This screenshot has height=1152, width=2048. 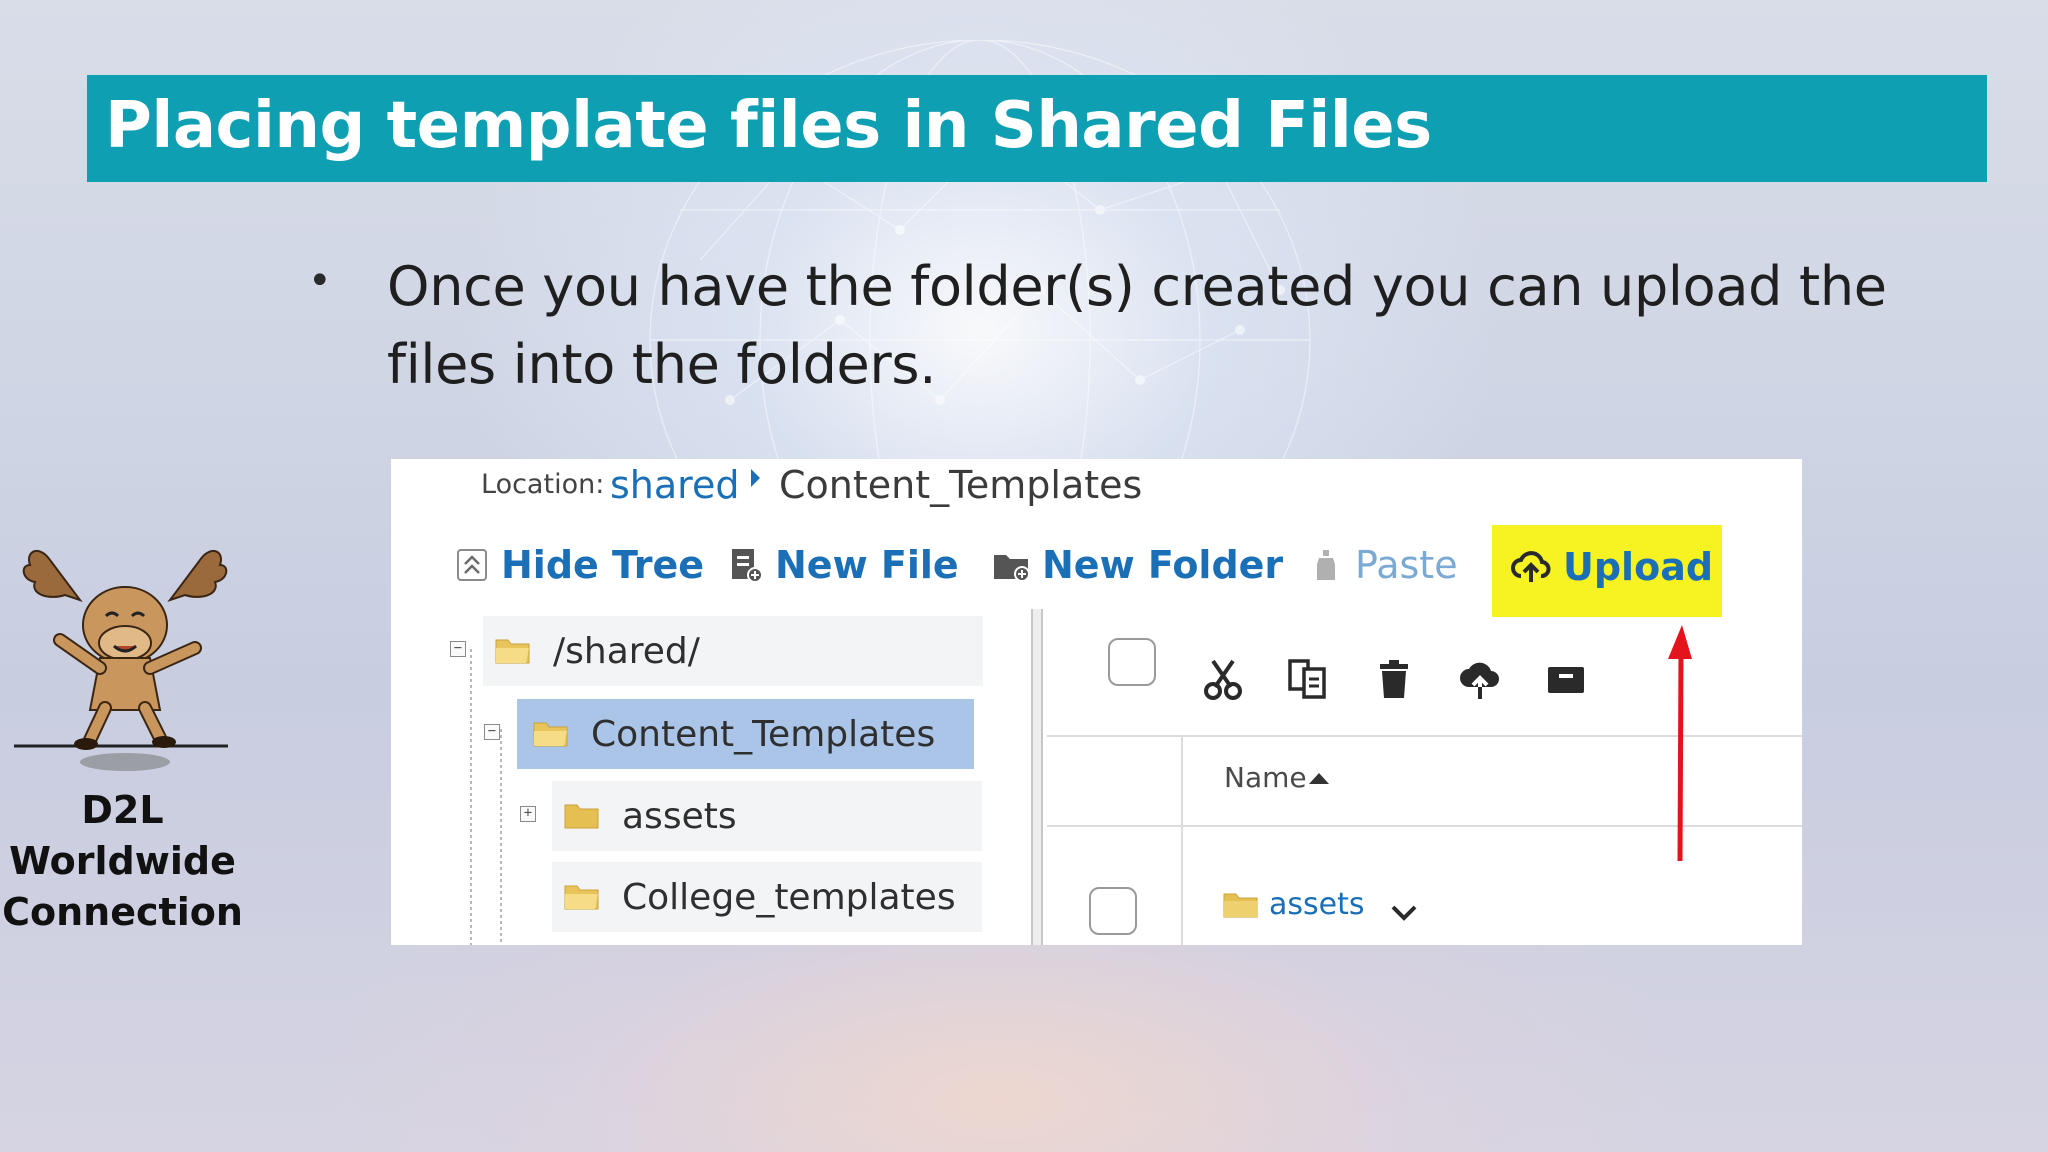 I want to click on breadcrumb-current-folder: Content_Templates, so click(x=961, y=485).